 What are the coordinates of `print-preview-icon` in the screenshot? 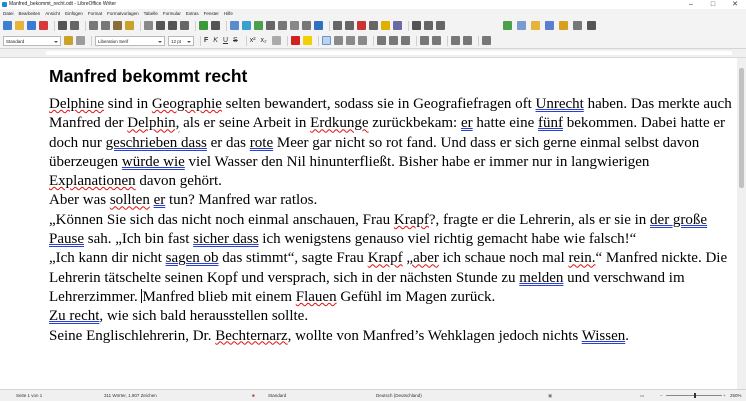 It's located at (74, 25).